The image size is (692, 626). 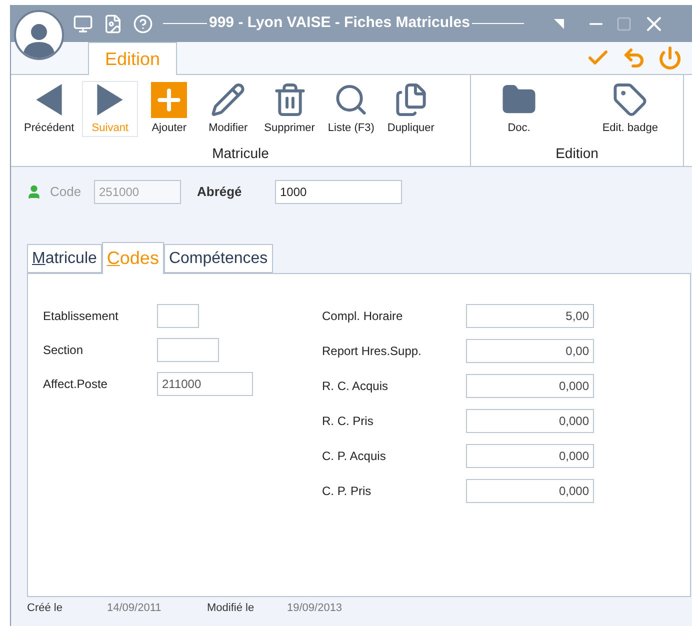 What do you see at coordinates (630, 100) in the screenshot?
I see `tag-icon` at bounding box center [630, 100].